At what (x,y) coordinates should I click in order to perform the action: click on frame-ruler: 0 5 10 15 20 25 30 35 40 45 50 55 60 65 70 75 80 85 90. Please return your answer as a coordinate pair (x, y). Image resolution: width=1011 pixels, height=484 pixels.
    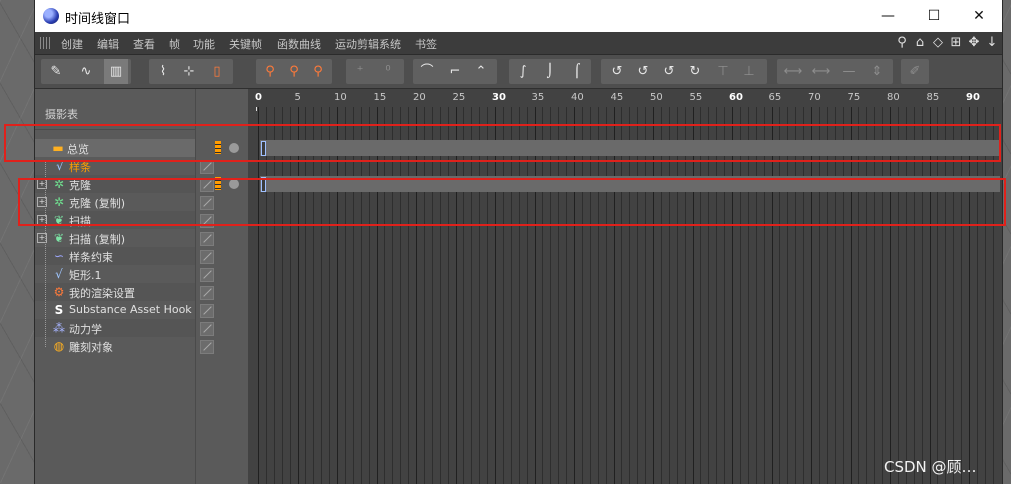
    Looking at the image, I should click on (625, 98).